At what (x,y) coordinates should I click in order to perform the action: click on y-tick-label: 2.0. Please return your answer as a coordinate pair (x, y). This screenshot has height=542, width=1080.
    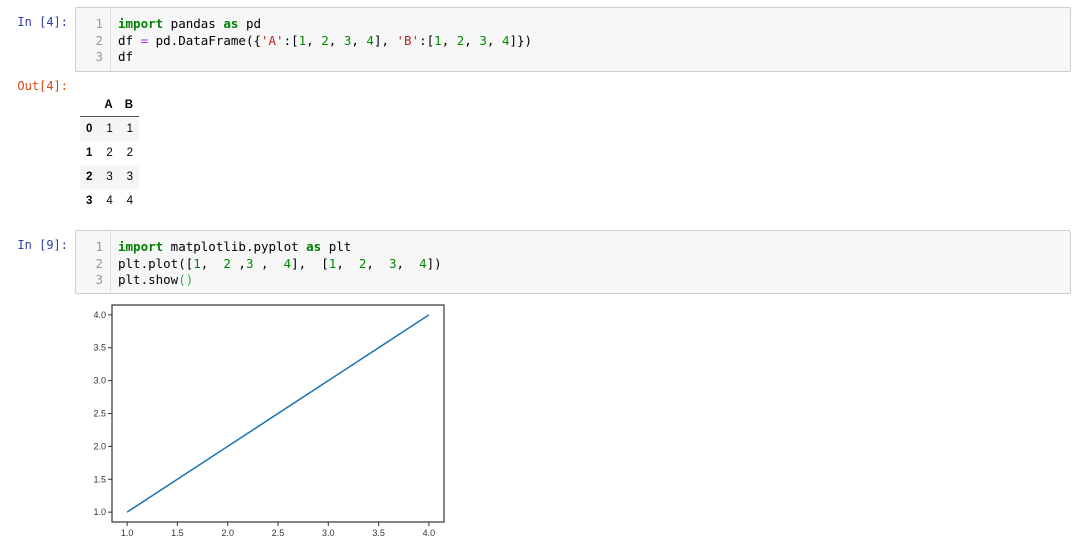
    Looking at the image, I should click on (99, 446).